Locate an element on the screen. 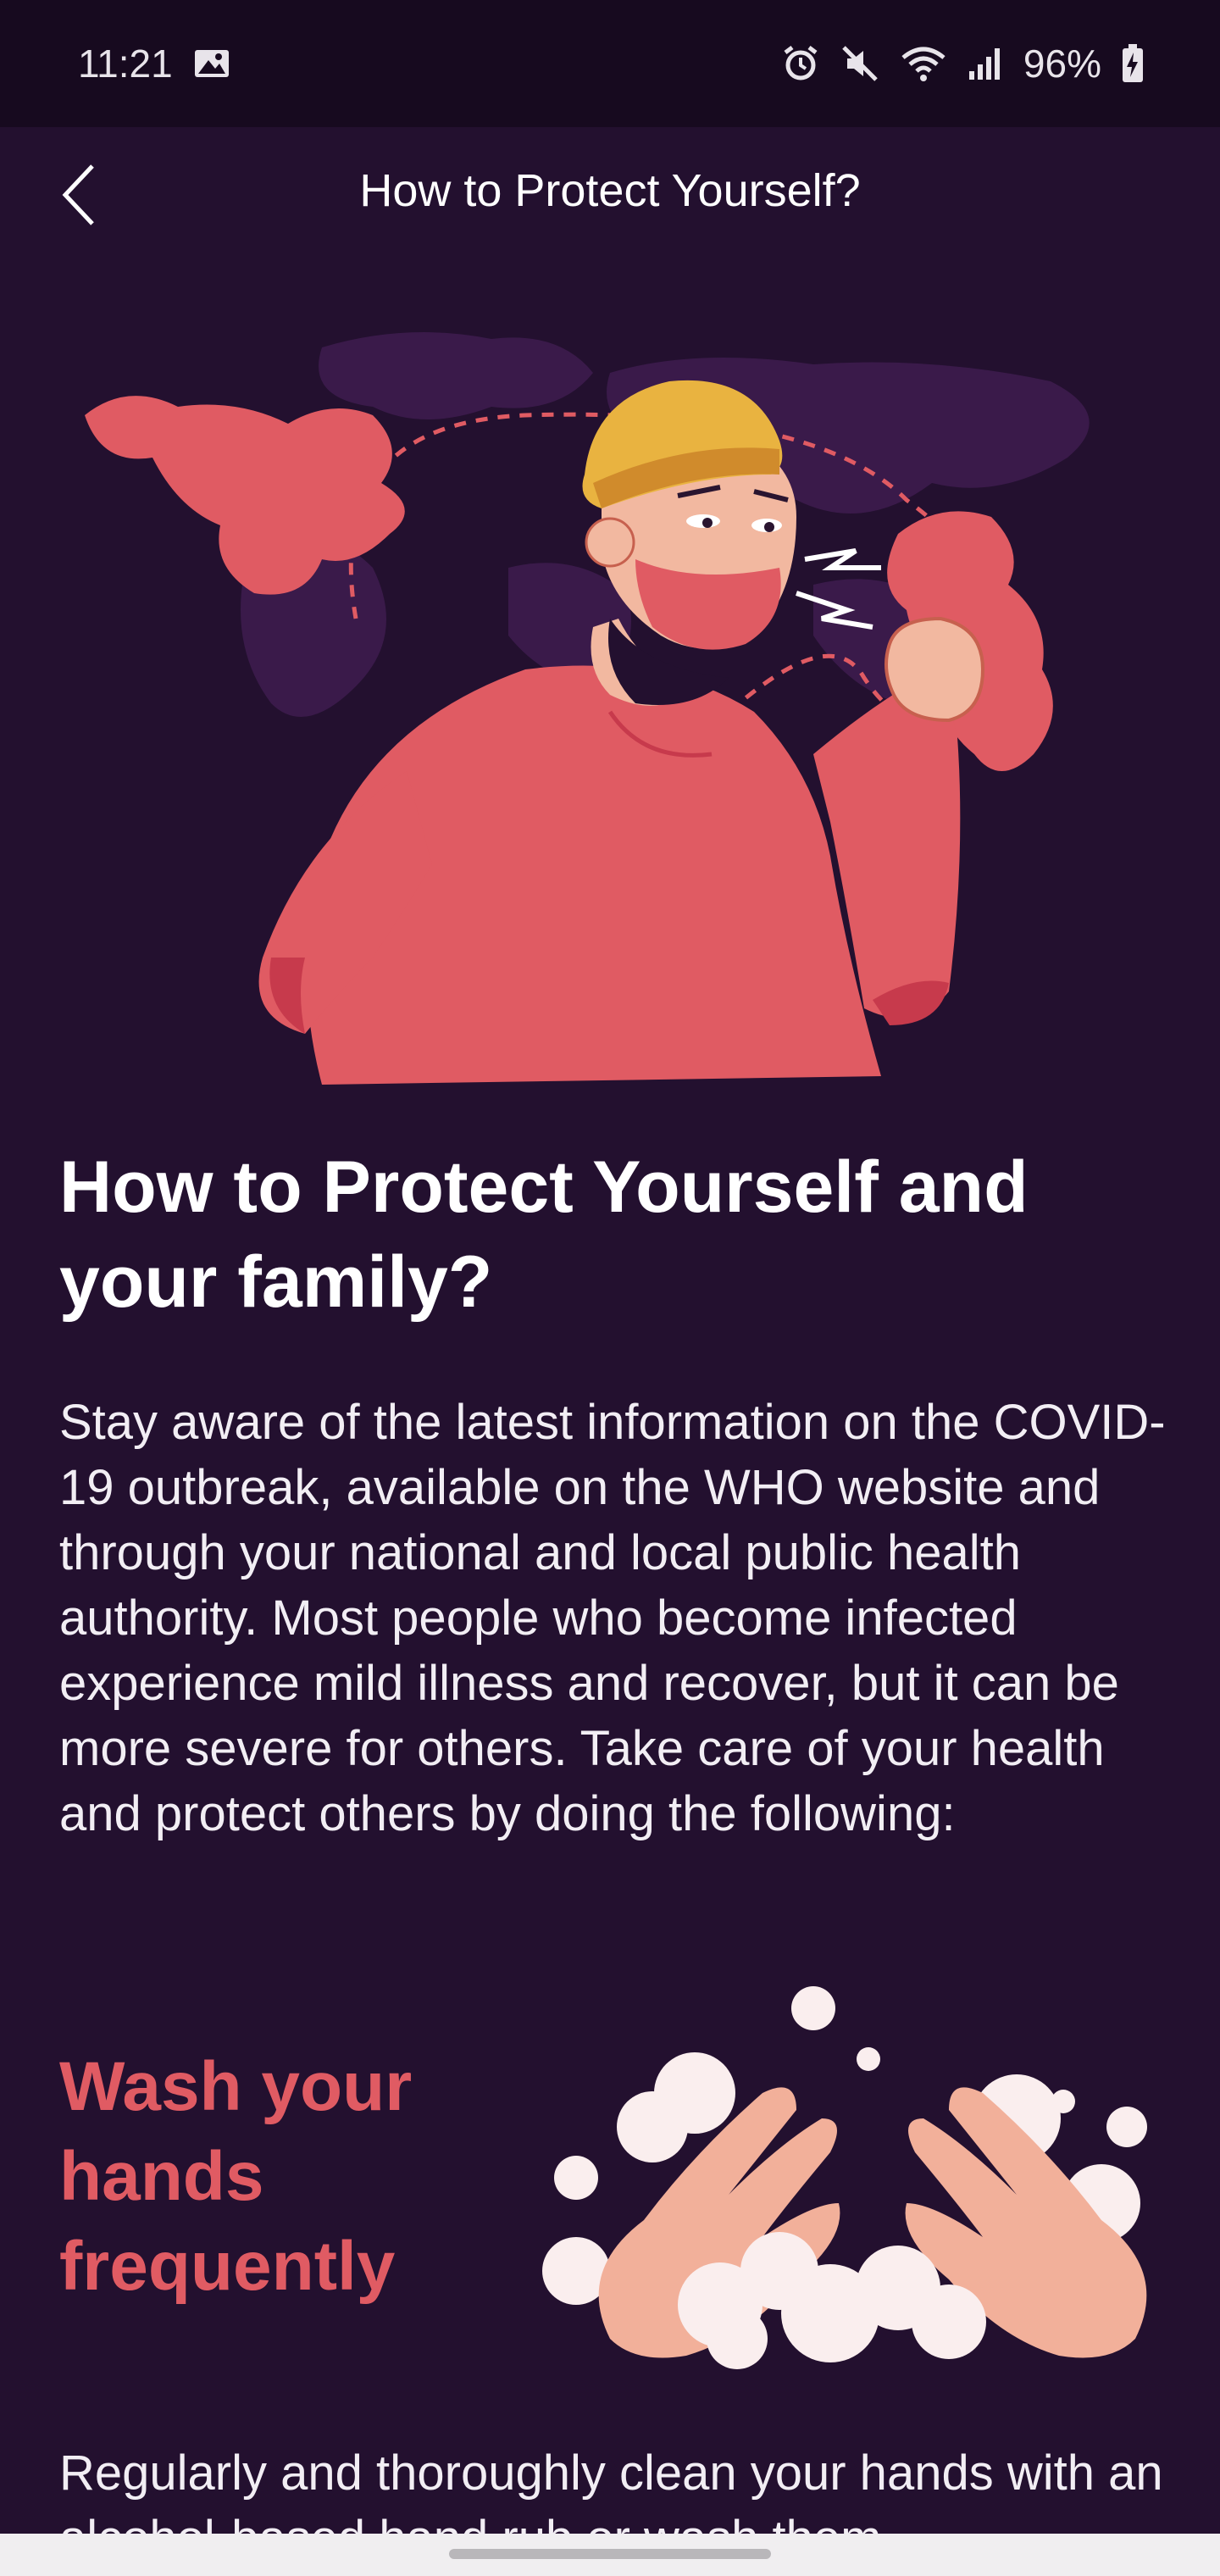  signal-icon is located at coordinates (985, 63).